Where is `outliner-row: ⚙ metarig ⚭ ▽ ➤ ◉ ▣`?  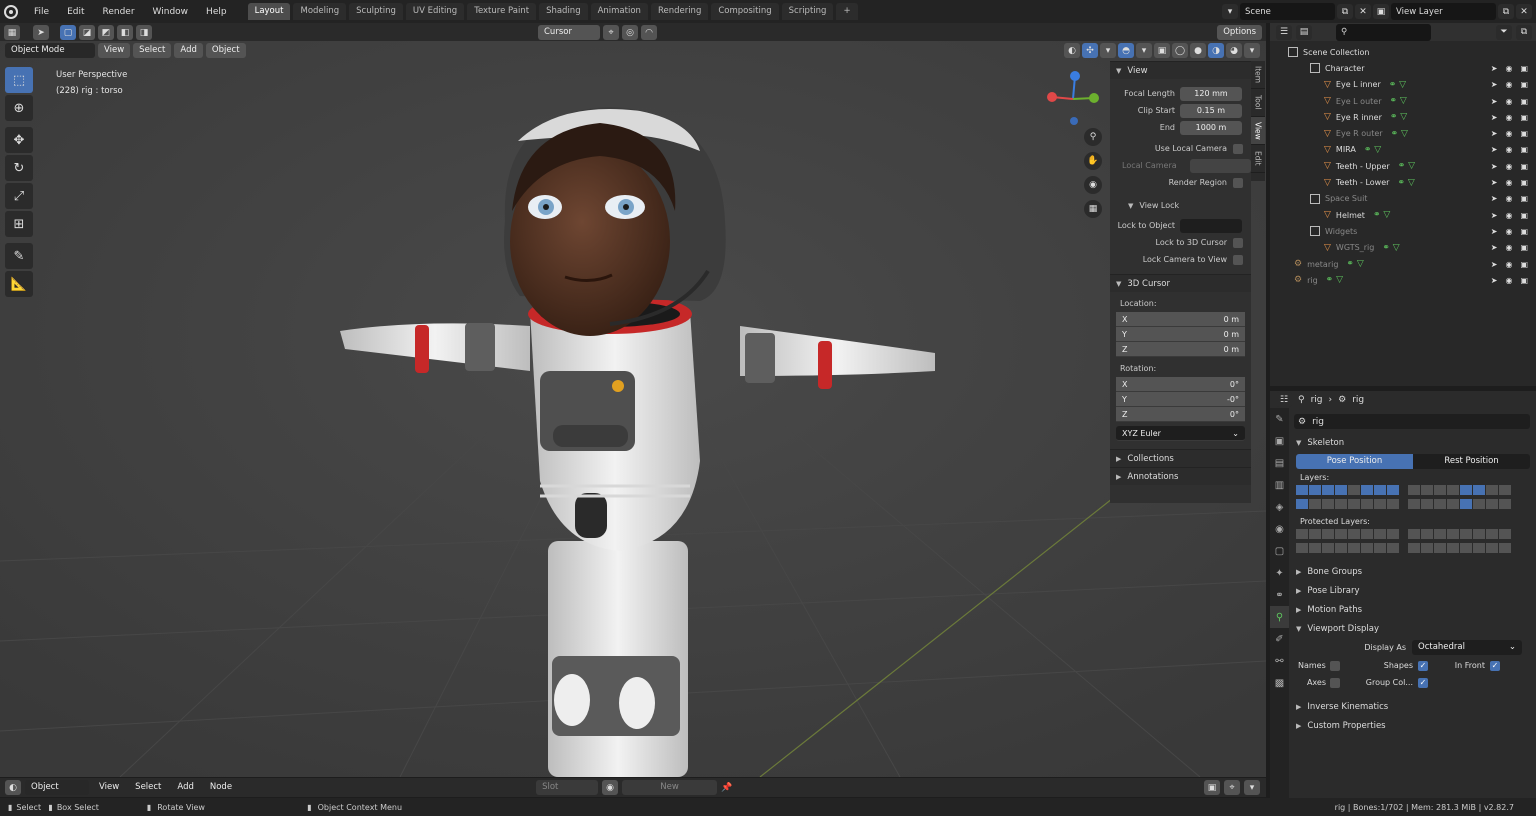
outliner-row: ⚙ metarig ⚭ ▽ ➤ ◉ ▣ is located at coordinates (1403, 264).